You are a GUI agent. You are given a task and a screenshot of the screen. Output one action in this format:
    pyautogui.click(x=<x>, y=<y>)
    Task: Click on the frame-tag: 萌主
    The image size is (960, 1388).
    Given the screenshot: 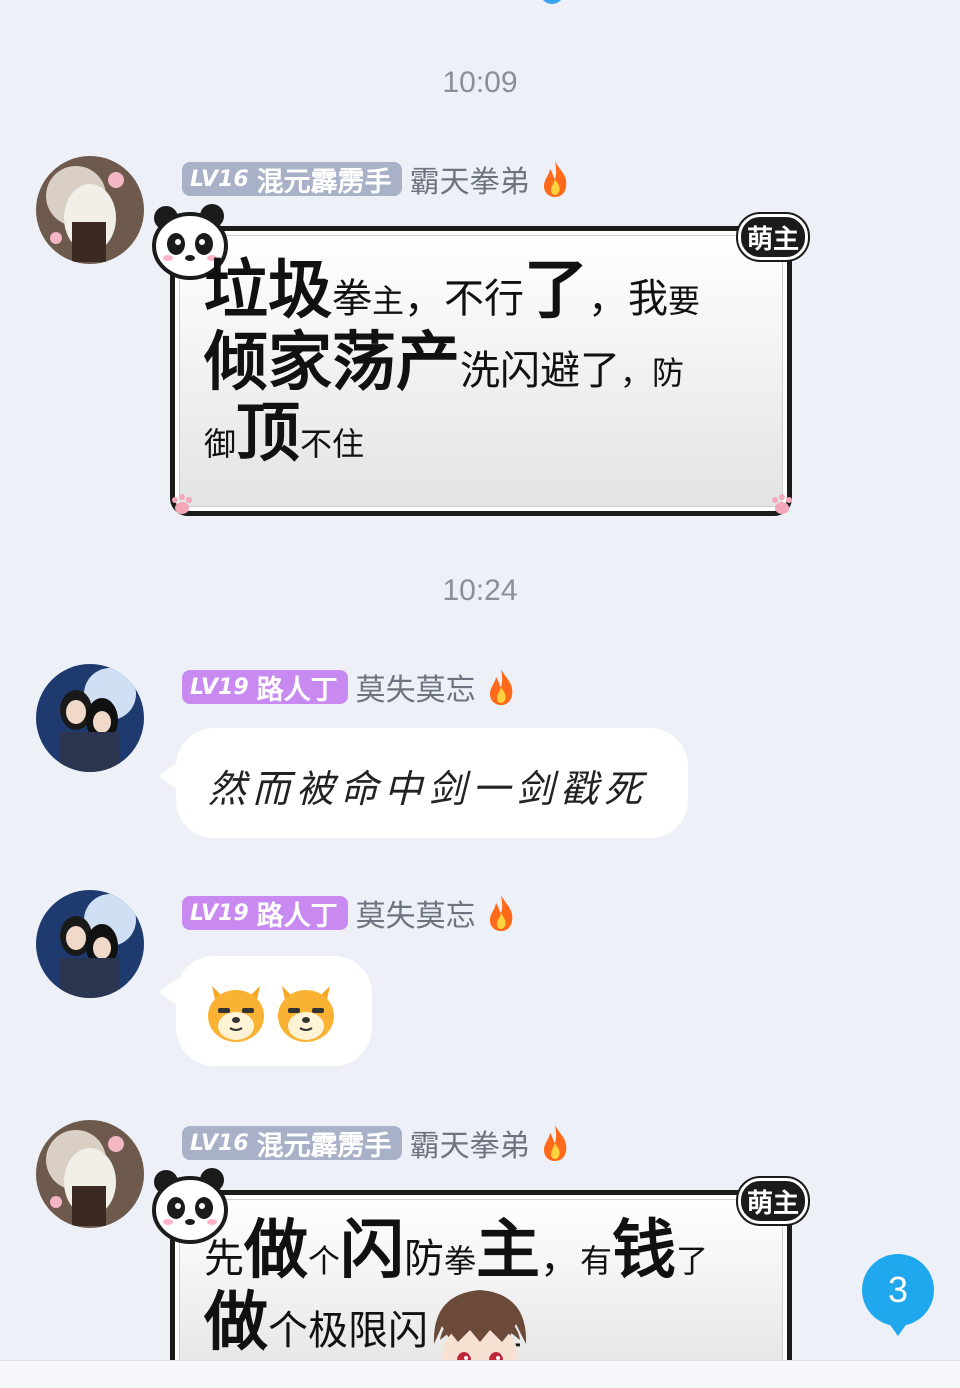 What is the action you would take?
    pyautogui.click(x=773, y=237)
    